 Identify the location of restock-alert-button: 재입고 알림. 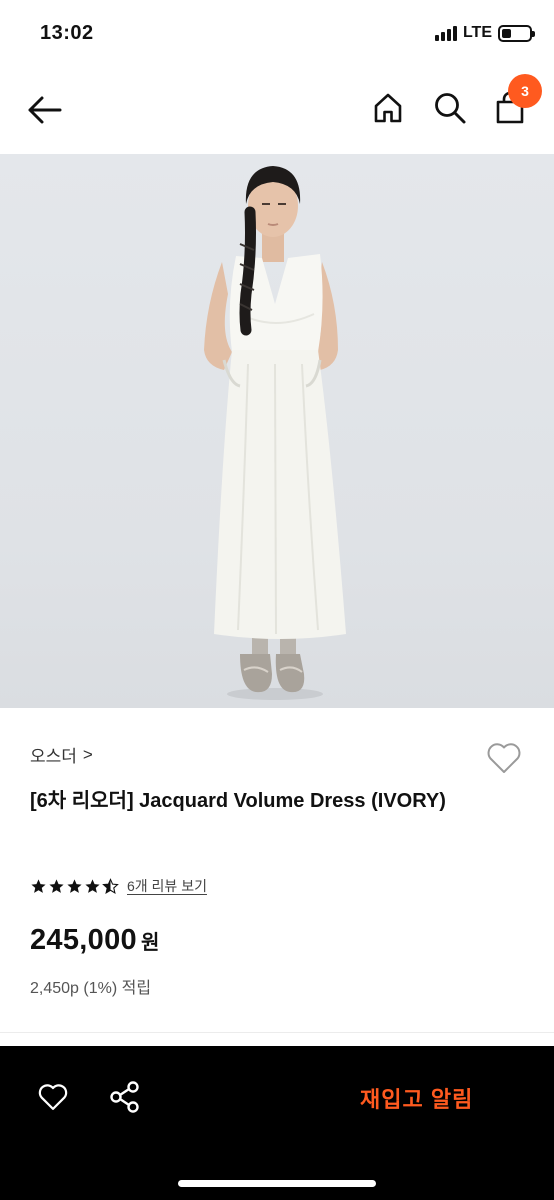
(416, 1098).